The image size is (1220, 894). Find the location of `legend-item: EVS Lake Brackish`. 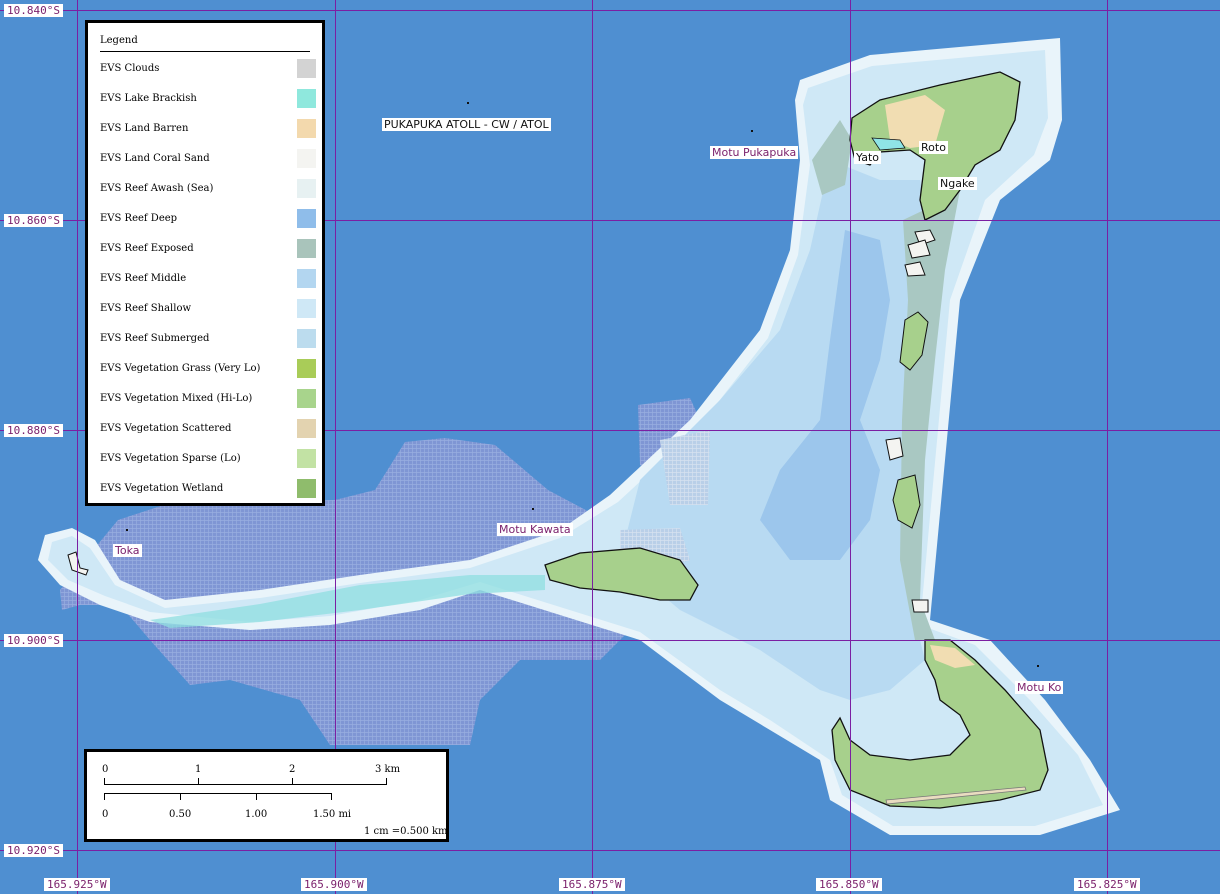

legend-item: EVS Lake Brackish is located at coordinates (208, 99).